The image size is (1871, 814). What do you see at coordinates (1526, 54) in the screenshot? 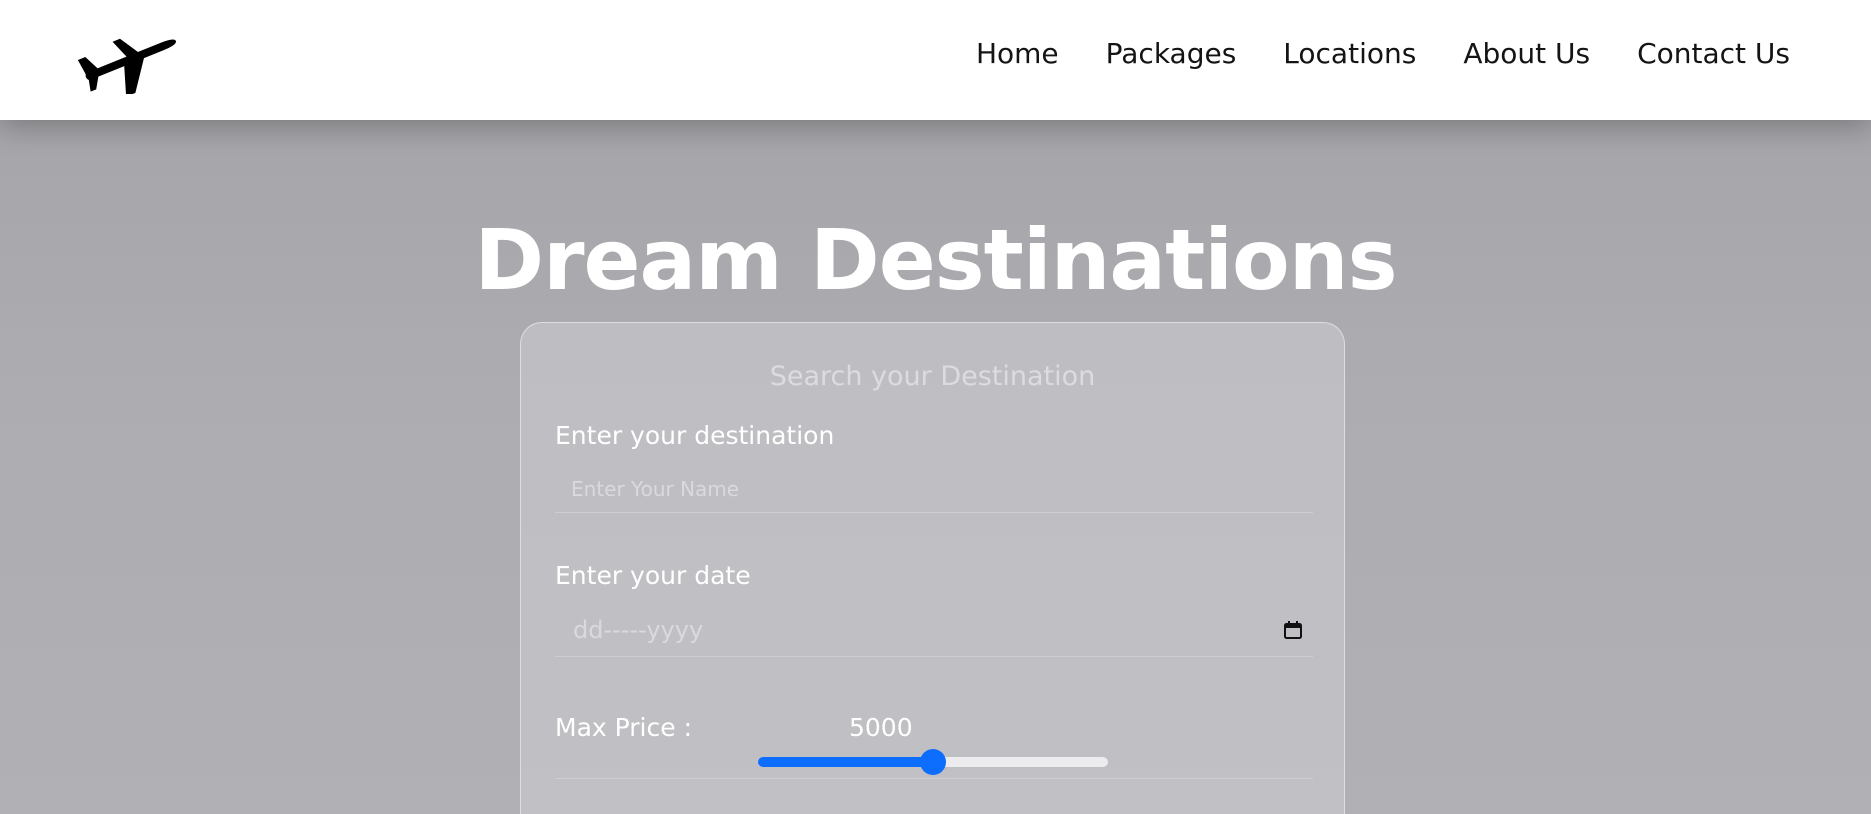
I see `nav-about-us: About Us` at bounding box center [1526, 54].